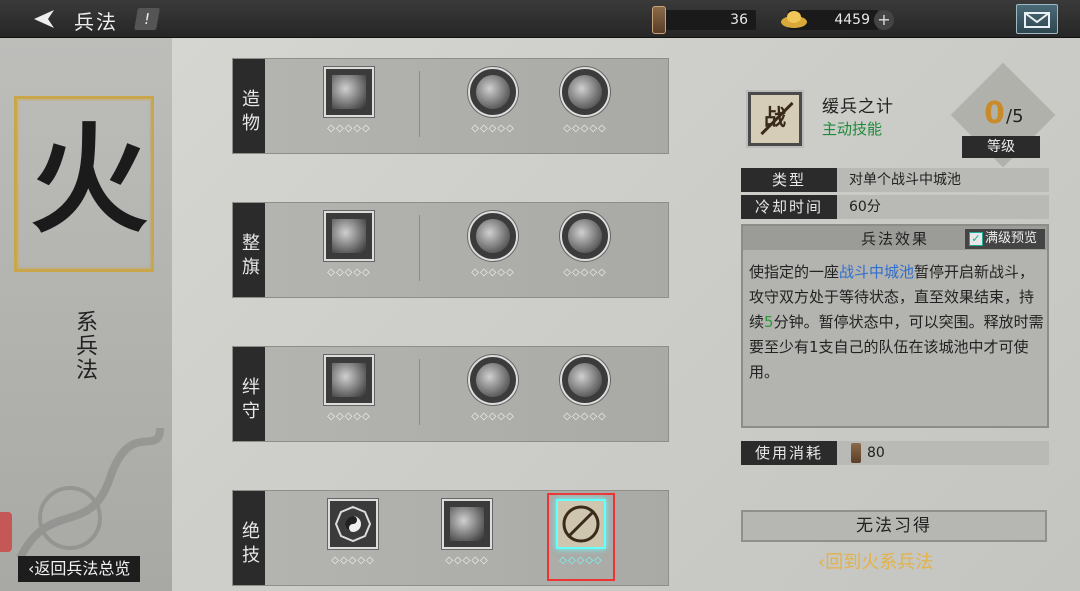  Describe the element at coordinates (493, 380) in the screenshot. I see `horse-icon` at that location.